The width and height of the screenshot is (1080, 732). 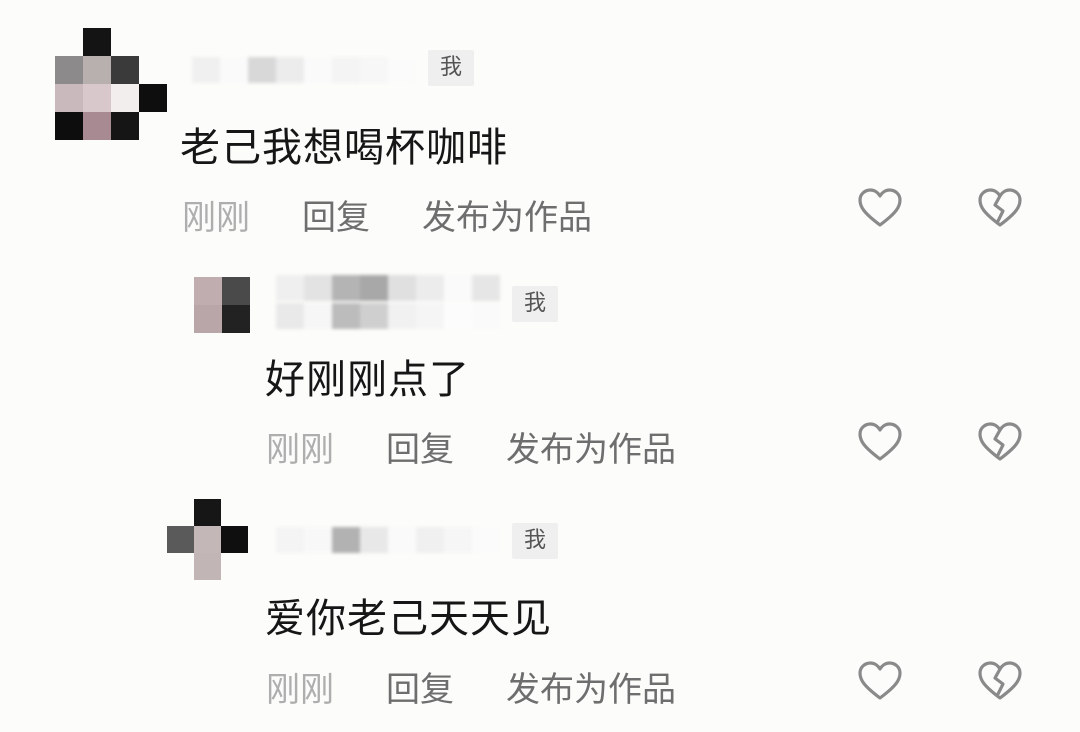 What do you see at coordinates (408, 619) in the screenshot?
I see `comment-text: 爱你老己天天见` at bounding box center [408, 619].